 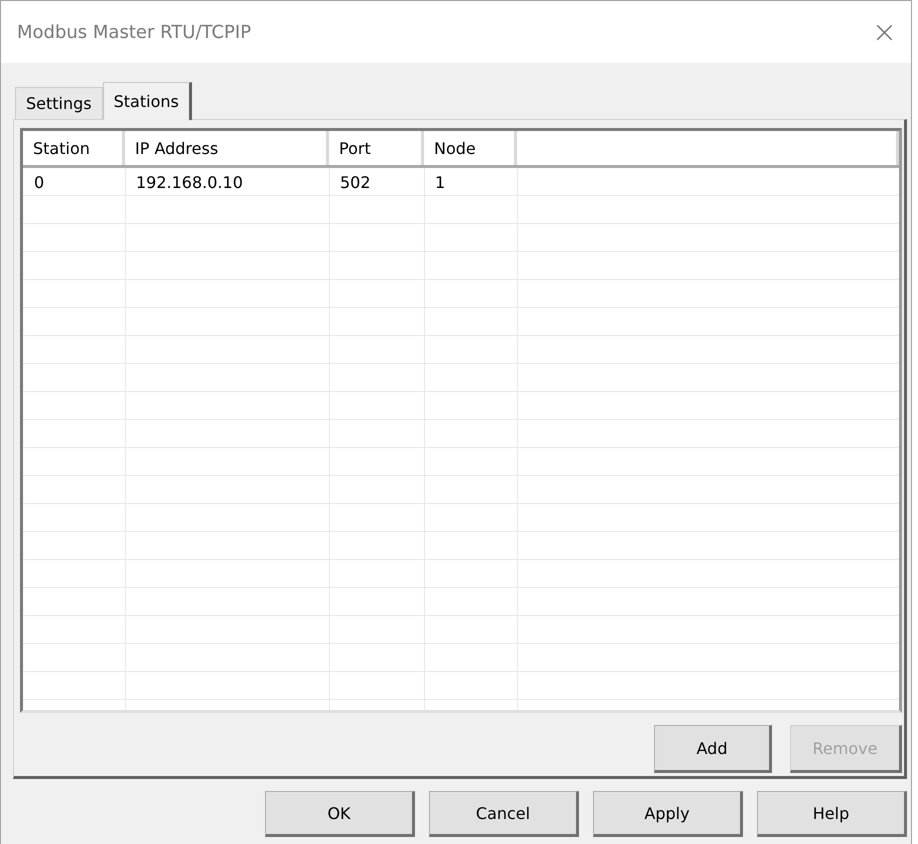 What do you see at coordinates (504, 814) in the screenshot?
I see `dialog-button: Cancel` at bounding box center [504, 814].